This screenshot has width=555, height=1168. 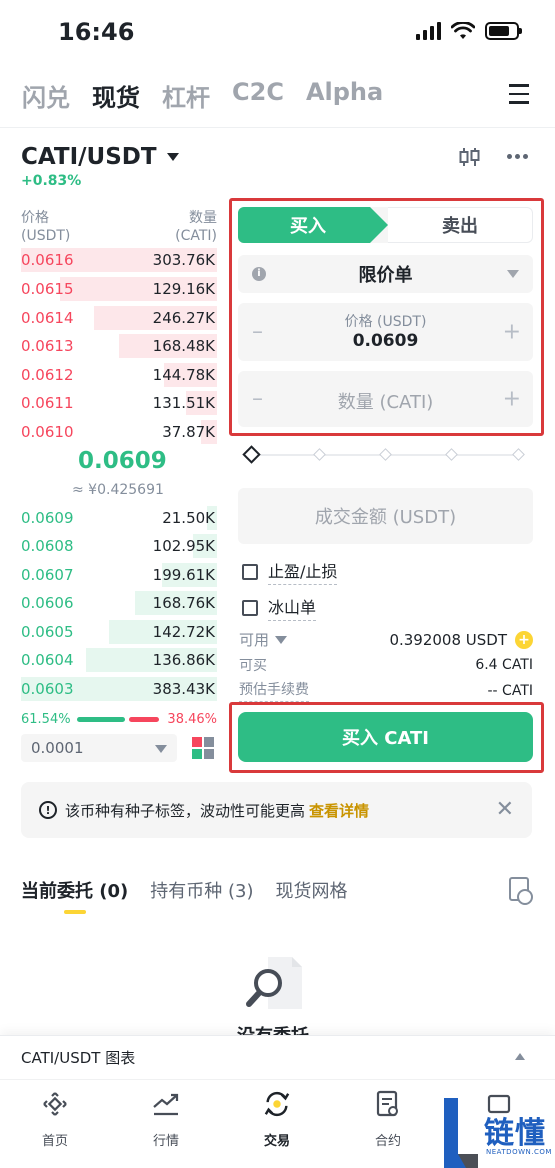 I want to click on buy-sell-toggle: 买入 卖出, so click(x=385, y=225).